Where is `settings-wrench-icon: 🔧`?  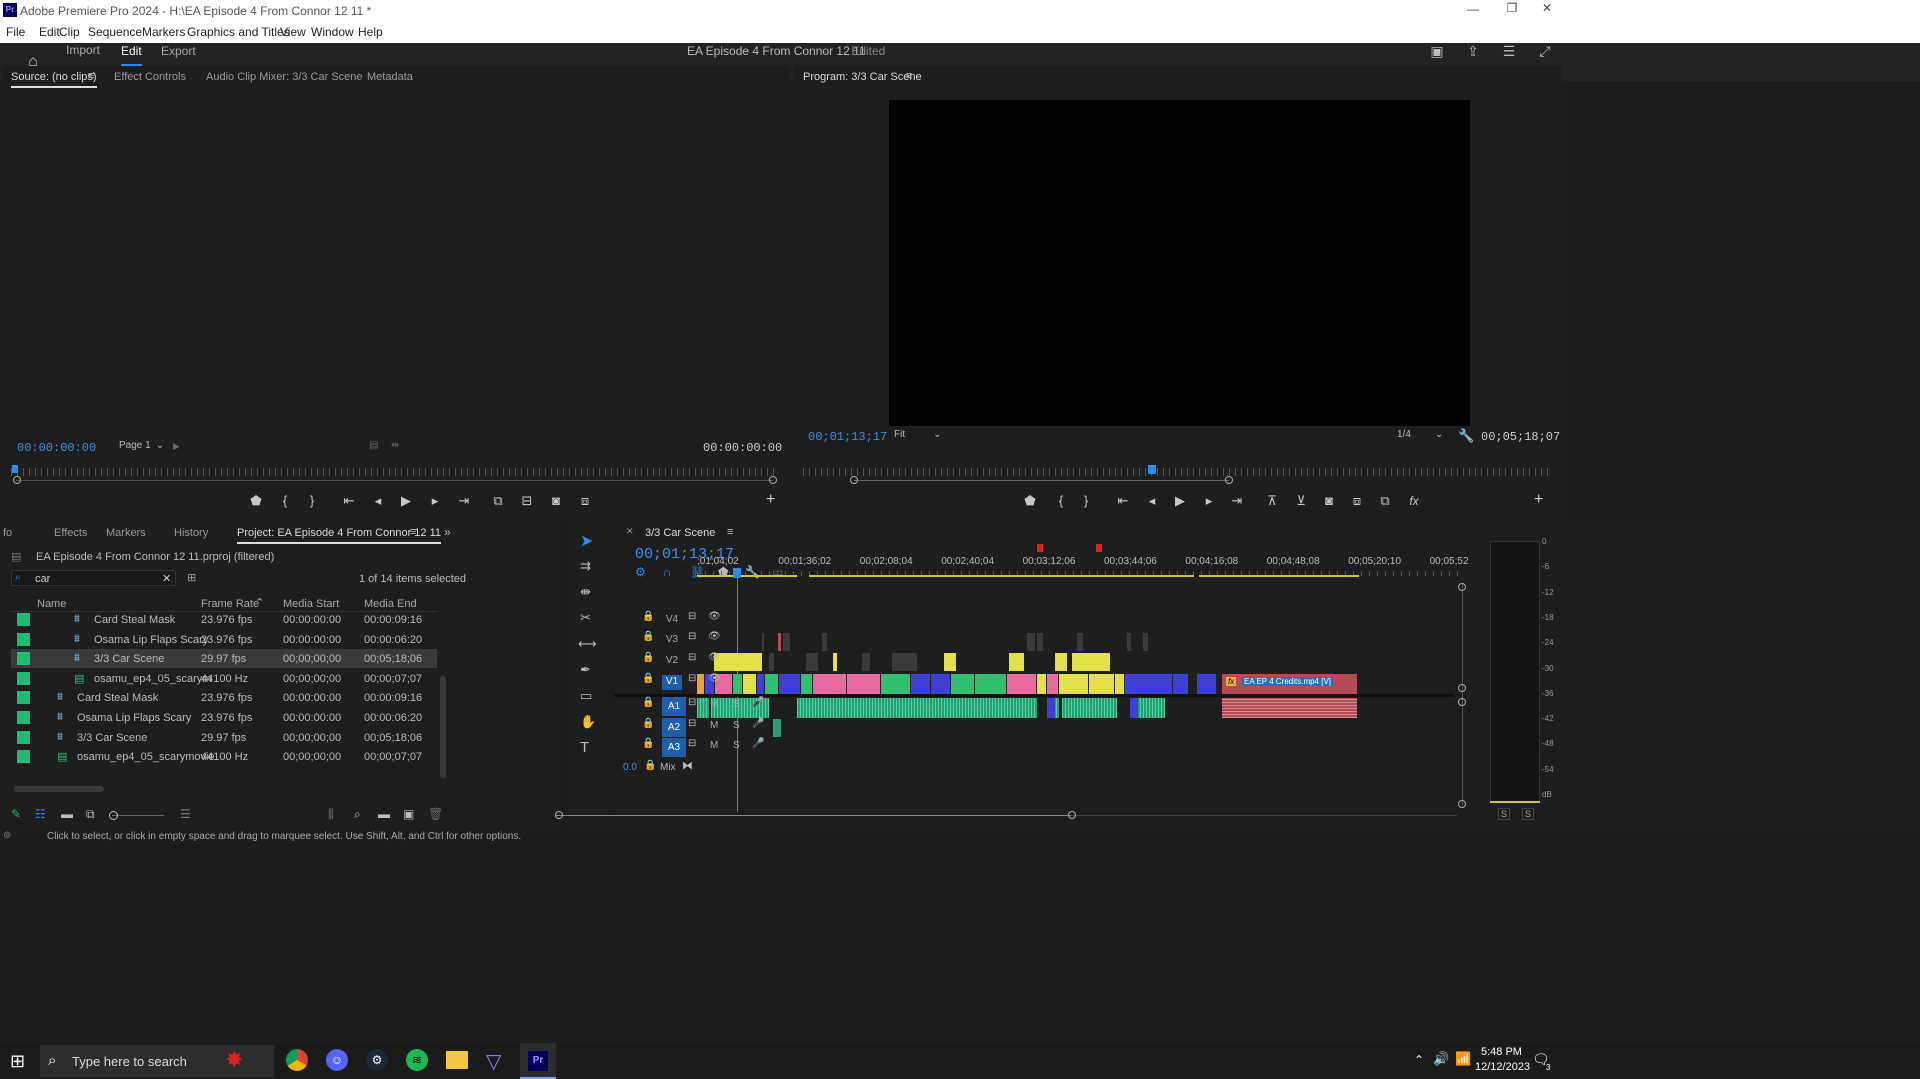 settings-wrench-icon: 🔧 is located at coordinates (1466, 436).